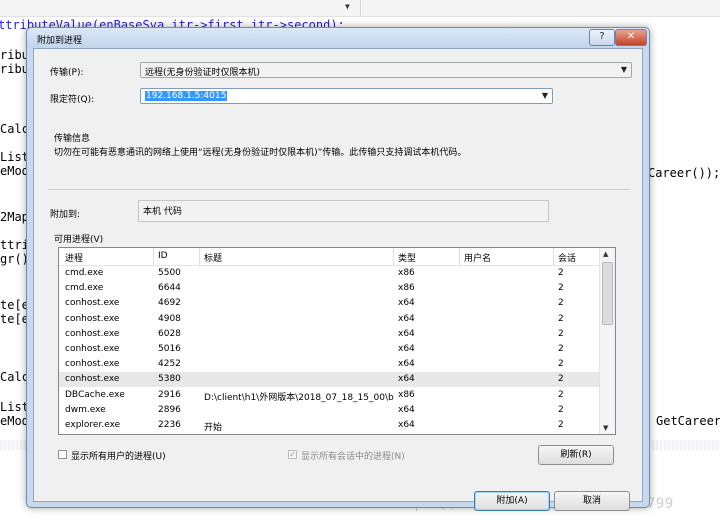 Image resolution: width=720 pixels, height=525 pixels. What do you see at coordinates (169, 318) in the screenshot?
I see `cell-id: 4908` at bounding box center [169, 318].